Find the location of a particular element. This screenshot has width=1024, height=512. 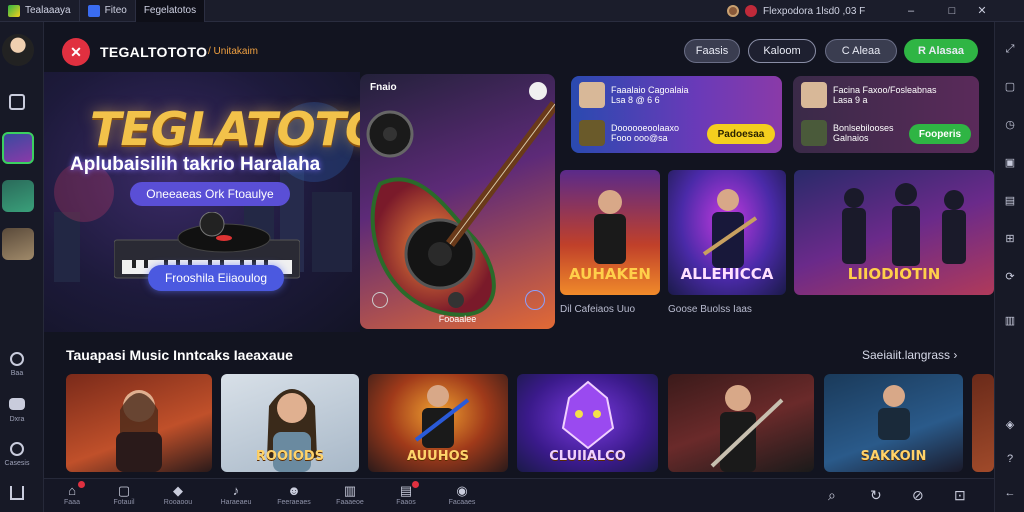

layout-icon: ▥ is located at coordinates (1010, 321).